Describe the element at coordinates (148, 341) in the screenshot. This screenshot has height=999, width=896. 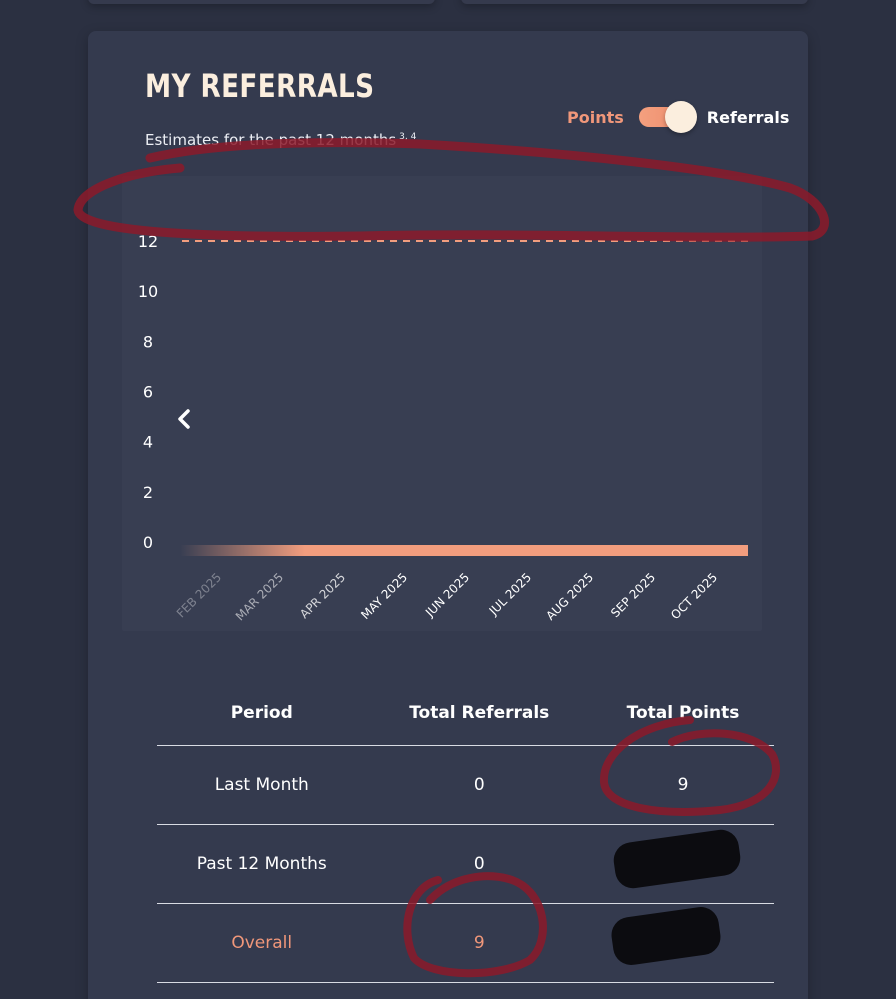
I see `y-tick-label: 8` at that location.